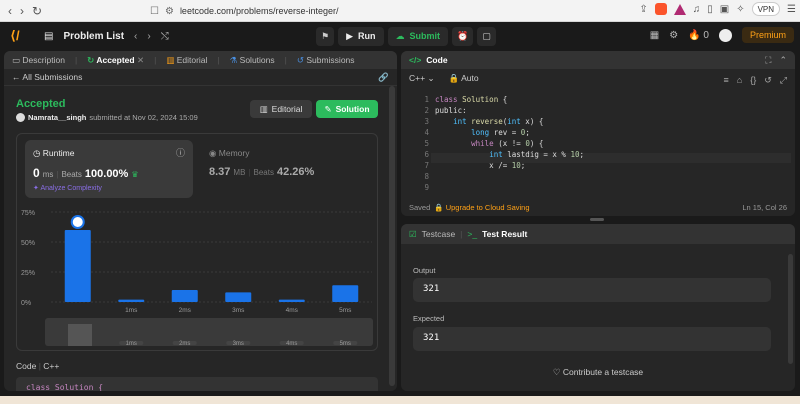 This screenshot has width=800, height=404. I want to click on overview-tick-label: 2ms, so click(184, 344).